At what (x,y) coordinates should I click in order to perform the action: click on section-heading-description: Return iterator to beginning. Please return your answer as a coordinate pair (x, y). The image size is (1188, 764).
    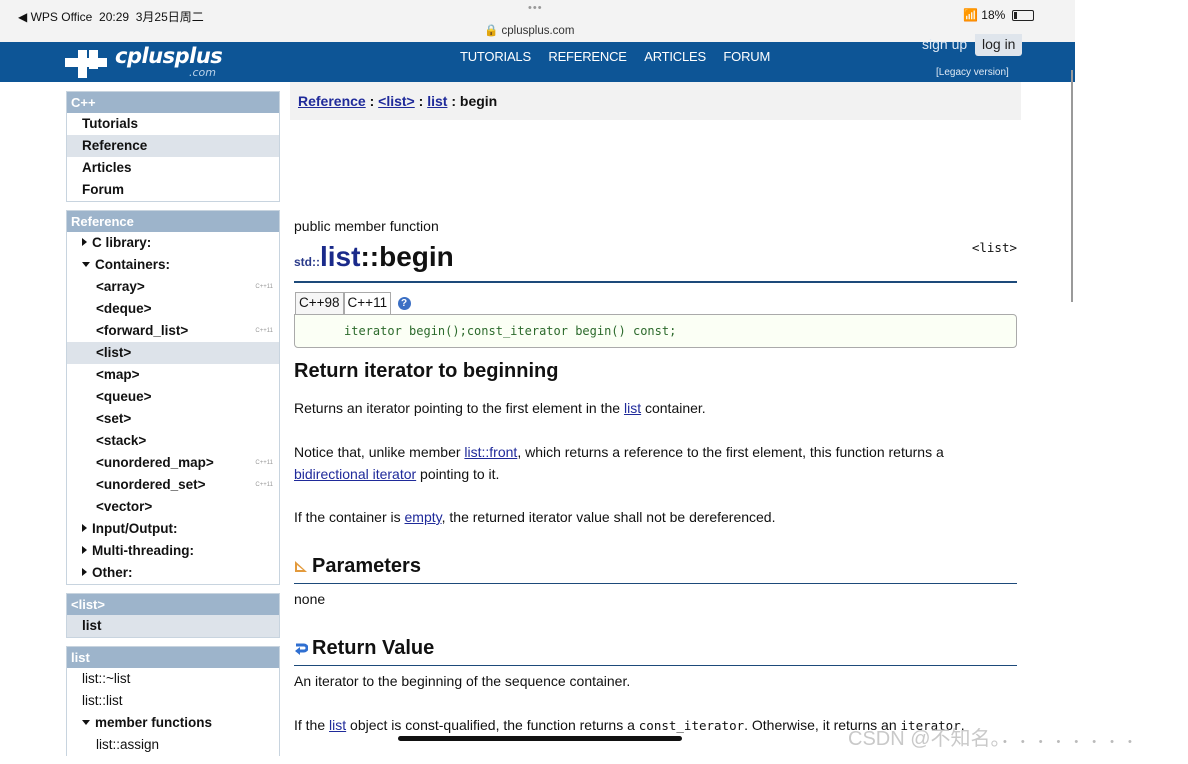
    Looking at the image, I should click on (426, 371).